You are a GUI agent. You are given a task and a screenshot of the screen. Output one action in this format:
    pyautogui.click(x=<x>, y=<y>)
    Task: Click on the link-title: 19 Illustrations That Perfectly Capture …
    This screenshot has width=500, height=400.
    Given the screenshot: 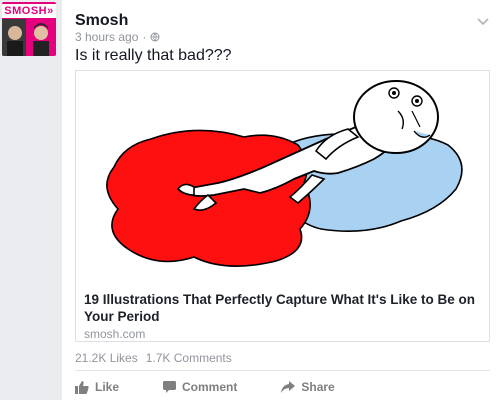 What is the action you would take?
    pyautogui.click(x=284, y=308)
    